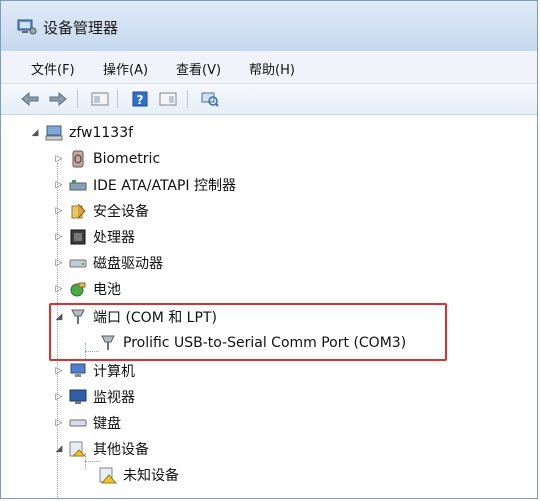 This screenshot has height=501, width=540. Describe the element at coordinates (78, 397) in the screenshot. I see `monitor-icon` at that location.